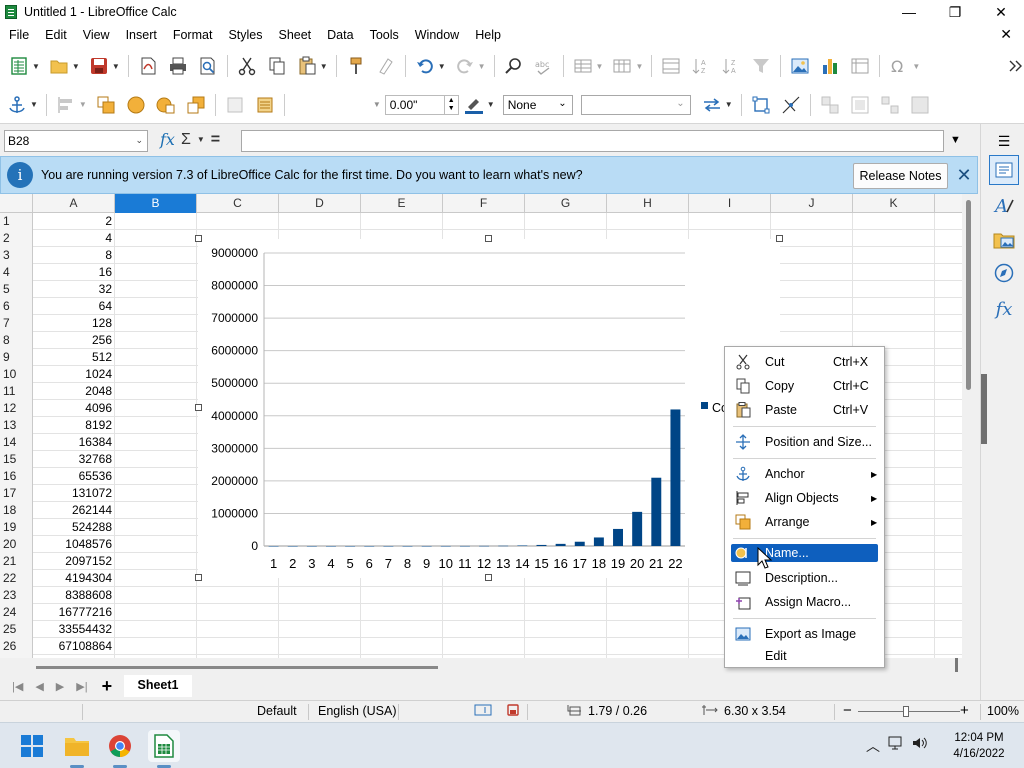 The height and width of the screenshot is (768, 1024). What do you see at coordinates (81, 686) in the screenshot?
I see `last-sheet-icon: ▶|` at bounding box center [81, 686].